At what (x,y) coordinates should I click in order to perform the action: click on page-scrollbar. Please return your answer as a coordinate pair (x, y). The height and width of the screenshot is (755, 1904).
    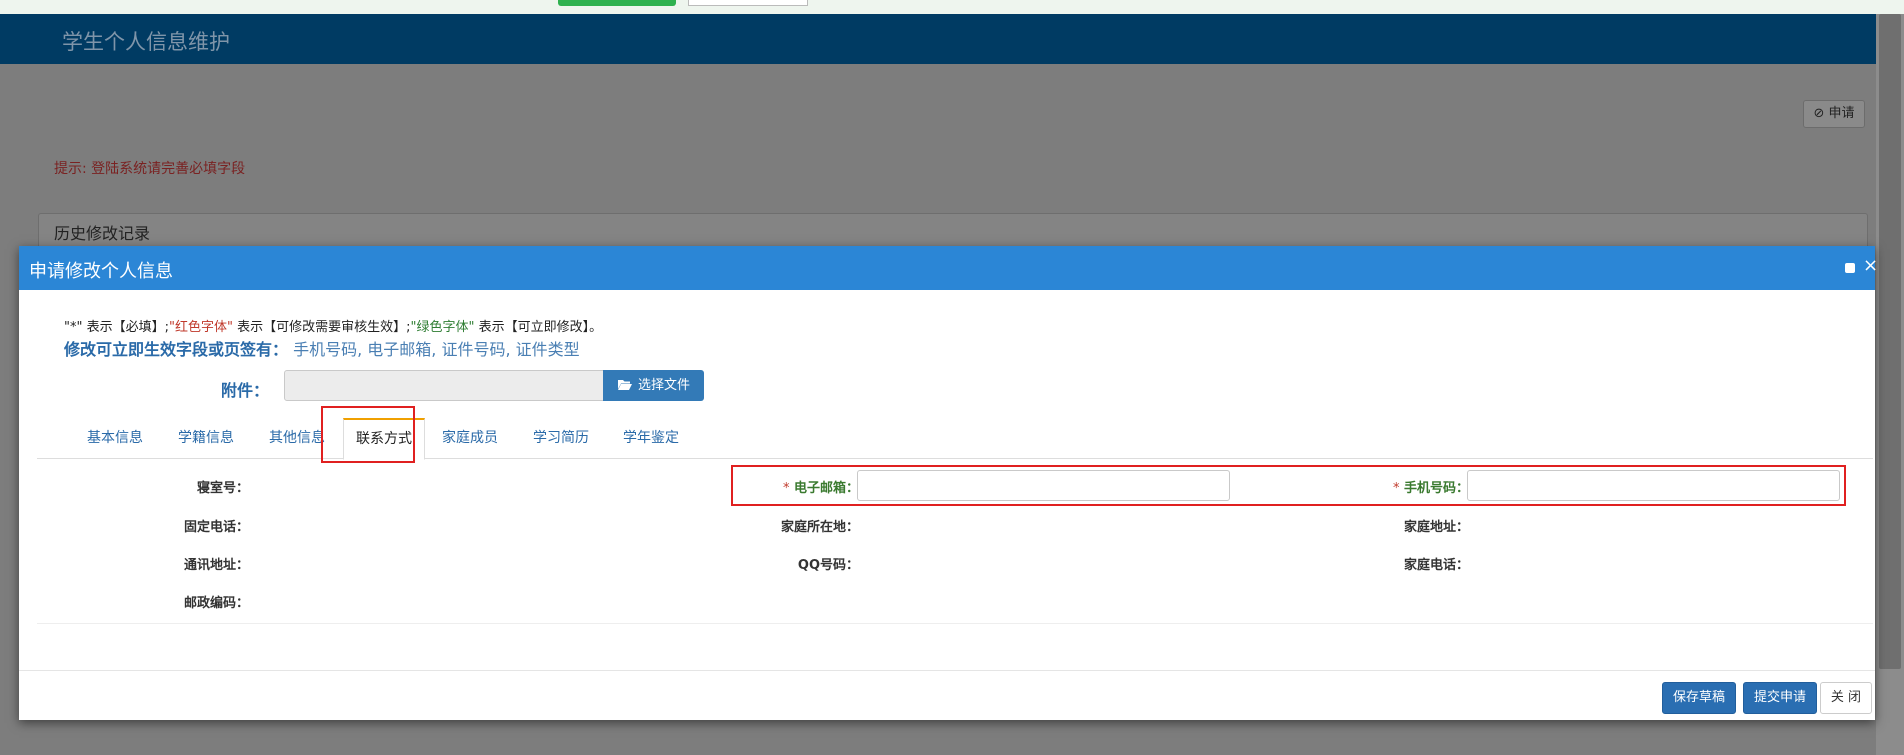
    Looking at the image, I should click on (1890, 384).